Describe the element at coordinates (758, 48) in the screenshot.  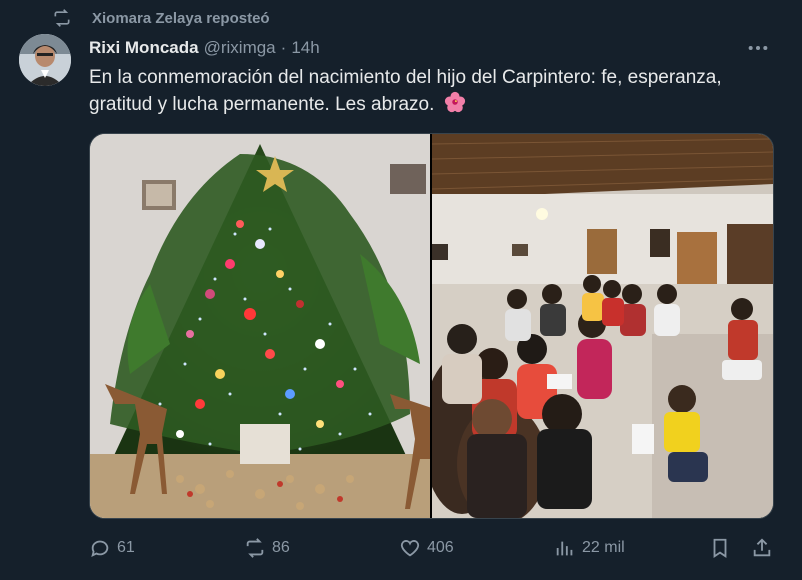
I see `more-options-icon` at that location.